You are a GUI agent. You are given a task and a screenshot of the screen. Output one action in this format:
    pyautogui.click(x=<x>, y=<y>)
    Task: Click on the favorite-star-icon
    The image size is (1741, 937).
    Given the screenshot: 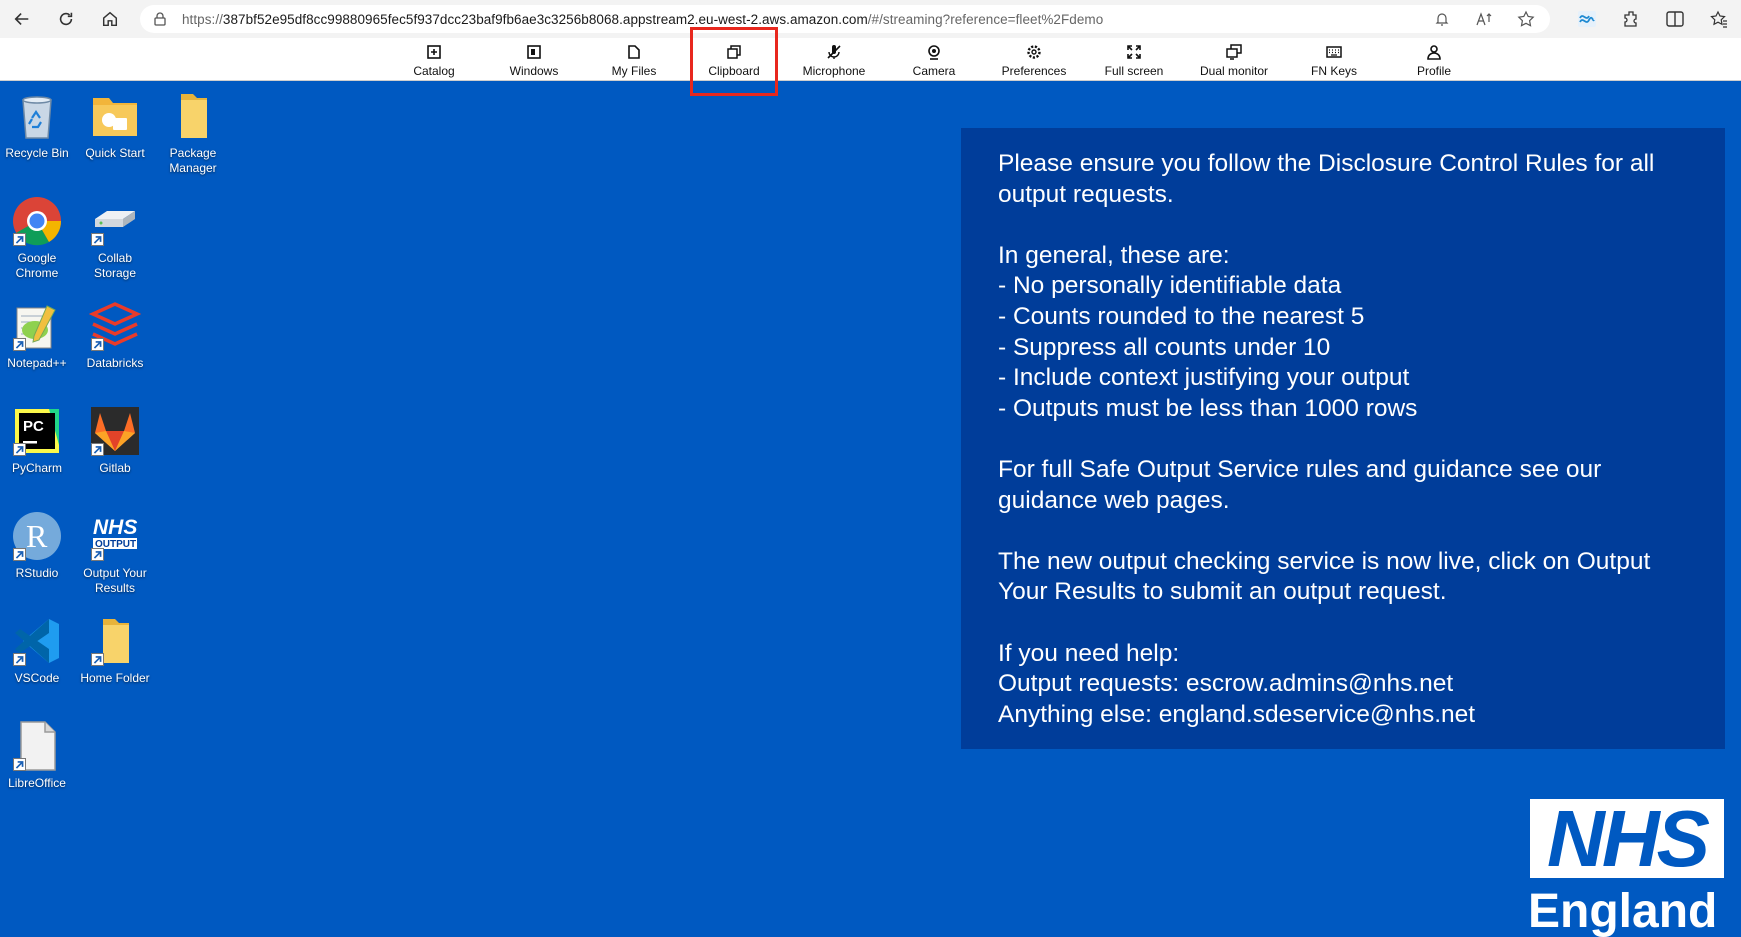 What is the action you would take?
    pyautogui.click(x=1526, y=19)
    